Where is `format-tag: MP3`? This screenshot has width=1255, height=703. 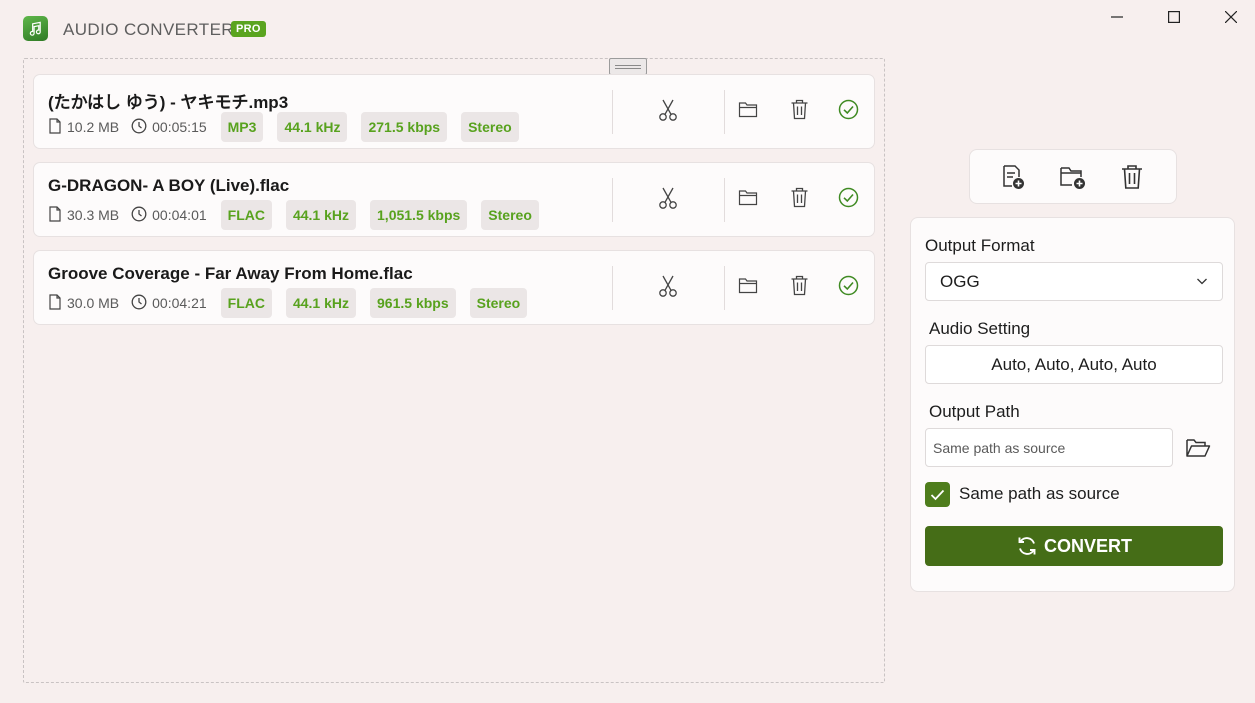 format-tag: MP3 is located at coordinates (242, 127).